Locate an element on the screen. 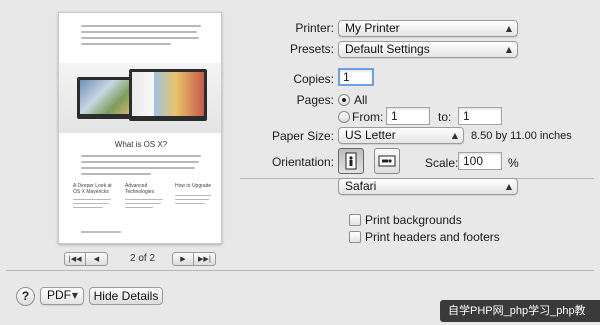  last-page-button: ▶▶| is located at coordinates (205, 259).